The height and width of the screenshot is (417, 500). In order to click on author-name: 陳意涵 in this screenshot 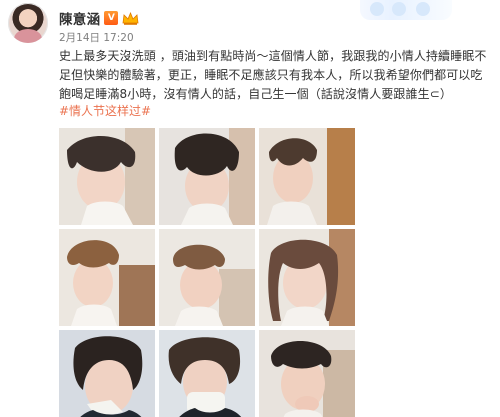, I will do `click(79, 18)`.